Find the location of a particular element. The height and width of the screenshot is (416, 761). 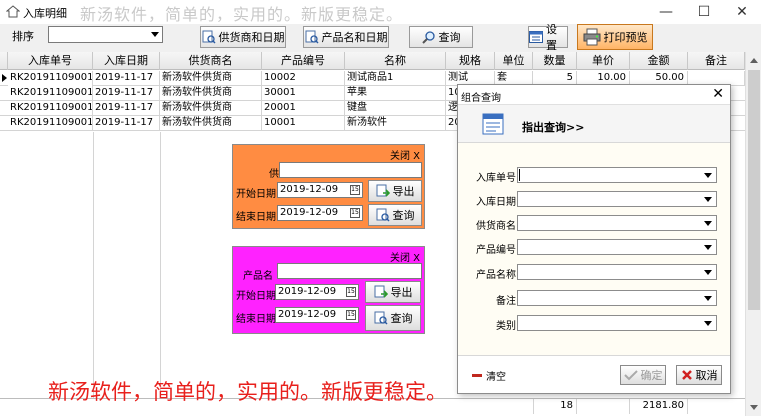

cell-name: 测试商品1 is located at coordinates (395, 78).